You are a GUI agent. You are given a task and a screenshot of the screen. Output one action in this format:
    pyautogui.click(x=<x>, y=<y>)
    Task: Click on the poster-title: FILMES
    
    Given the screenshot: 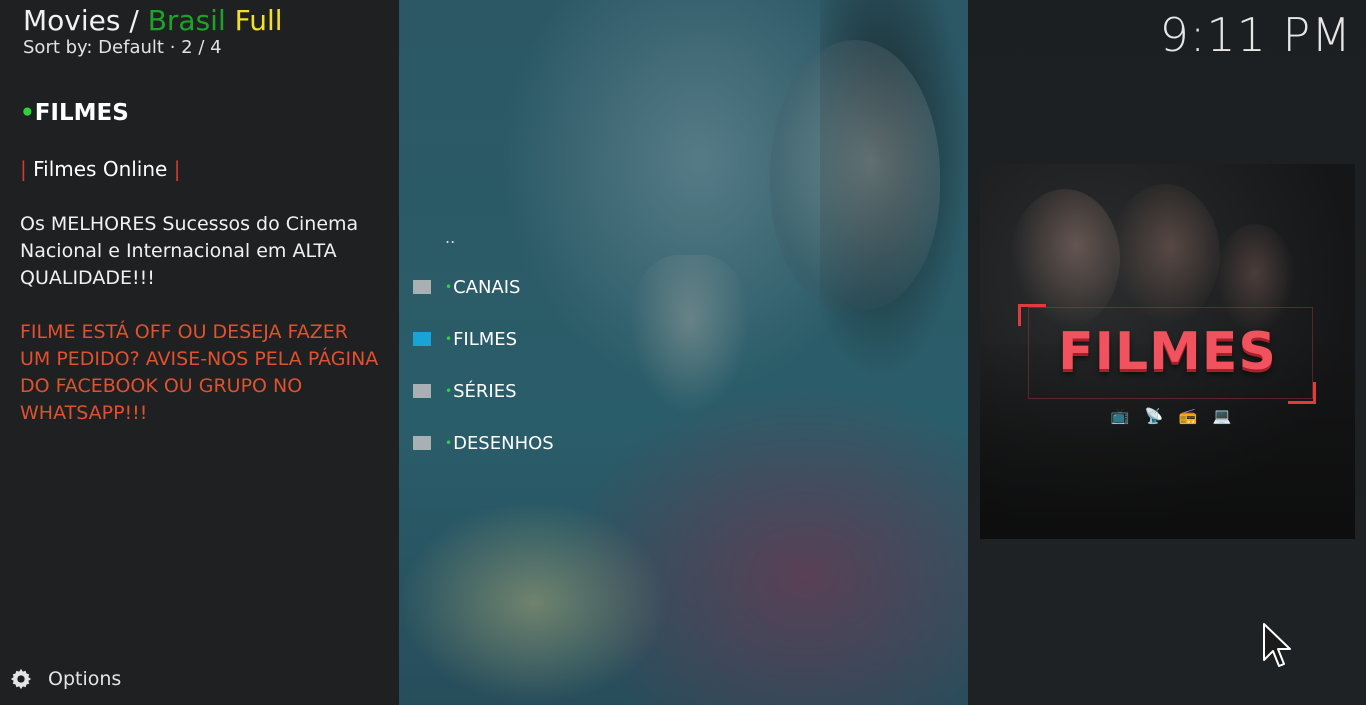 What is the action you would take?
    pyautogui.click(x=1167, y=352)
    